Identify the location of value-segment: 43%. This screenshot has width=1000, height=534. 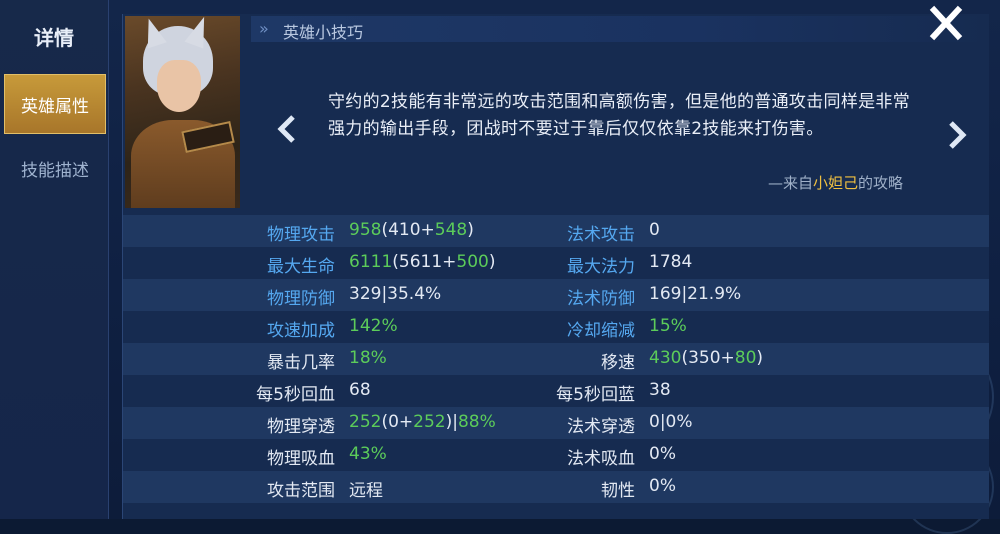
(368, 454).